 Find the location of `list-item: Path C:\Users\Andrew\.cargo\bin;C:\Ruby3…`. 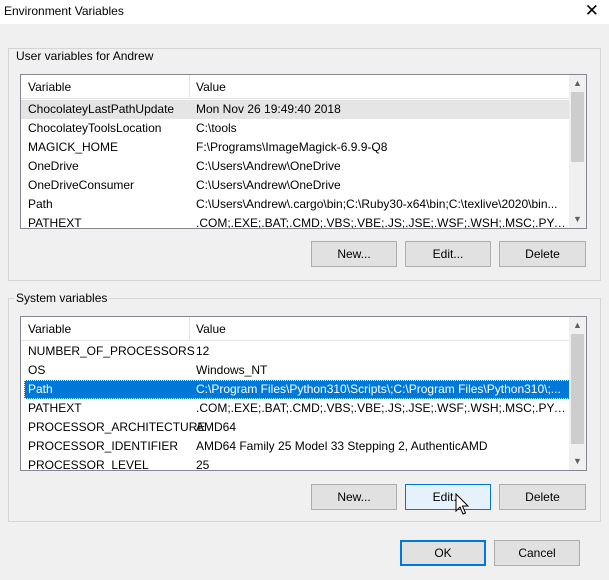

list-item: Path C:\Users\Andrew\.cargo\bin;C:\Ruby3… is located at coordinates (295, 204).